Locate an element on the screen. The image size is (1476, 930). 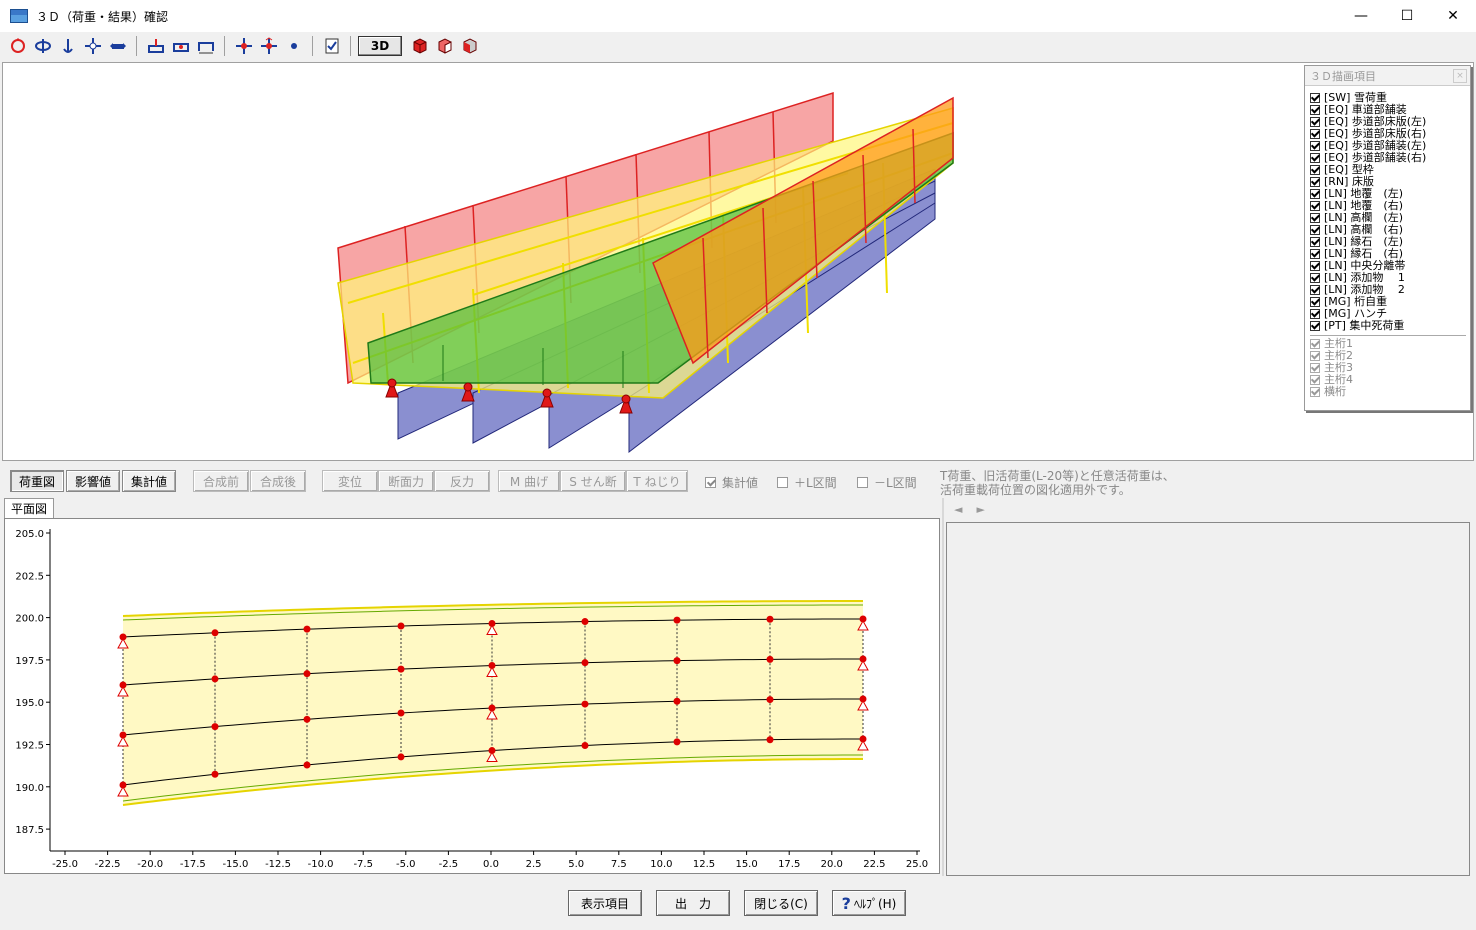
y-tick-label: 200.0 is located at coordinates (29, 619).